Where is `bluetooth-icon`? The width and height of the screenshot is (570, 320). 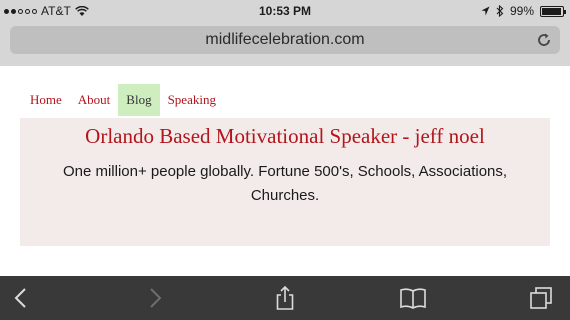 bluetooth-icon is located at coordinates (500, 11).